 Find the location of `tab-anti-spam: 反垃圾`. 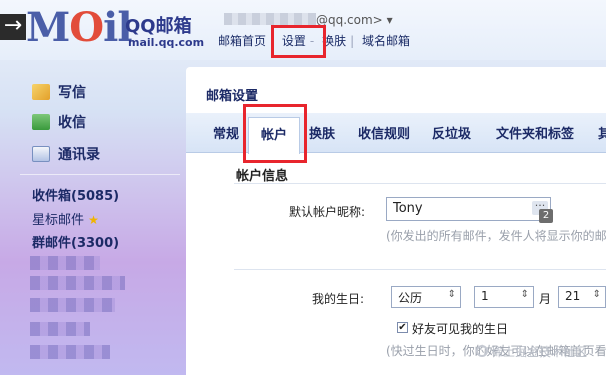

tab-anti-spam: 反垃圾 is located at coordinates (451, 132).